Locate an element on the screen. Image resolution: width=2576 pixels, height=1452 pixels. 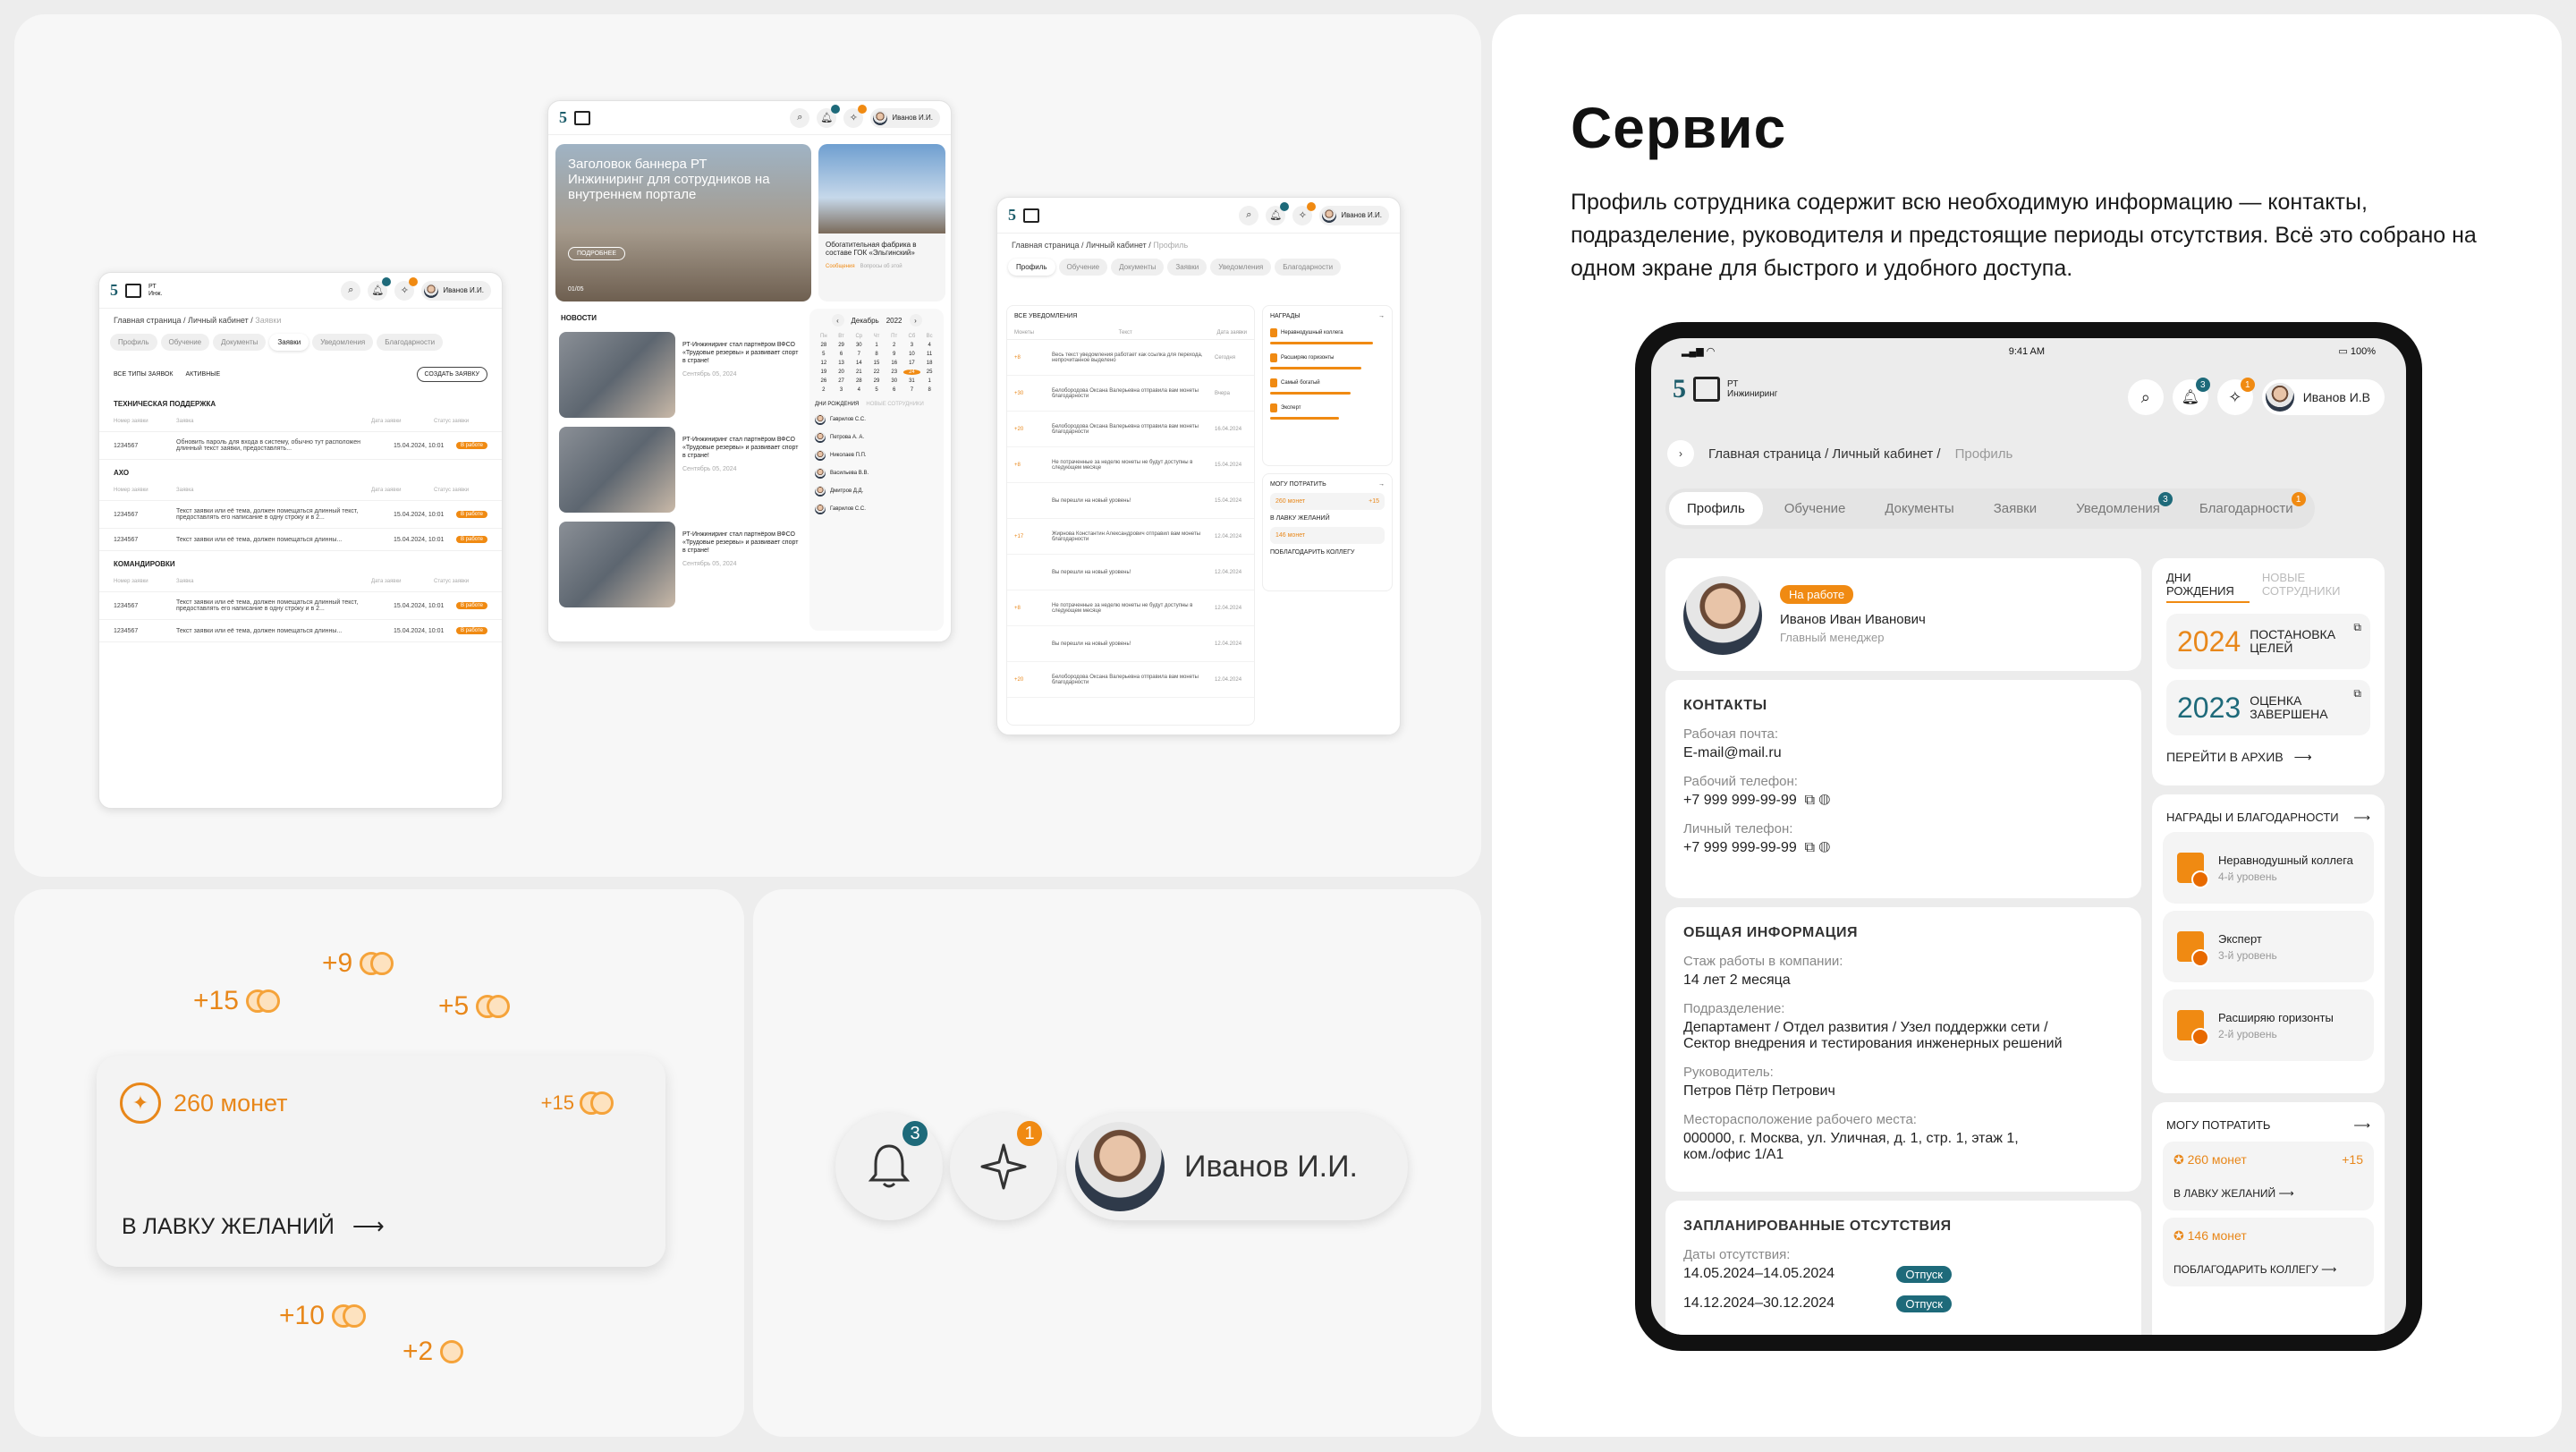
tab: Уведомления is located at coordinates (343, 342).